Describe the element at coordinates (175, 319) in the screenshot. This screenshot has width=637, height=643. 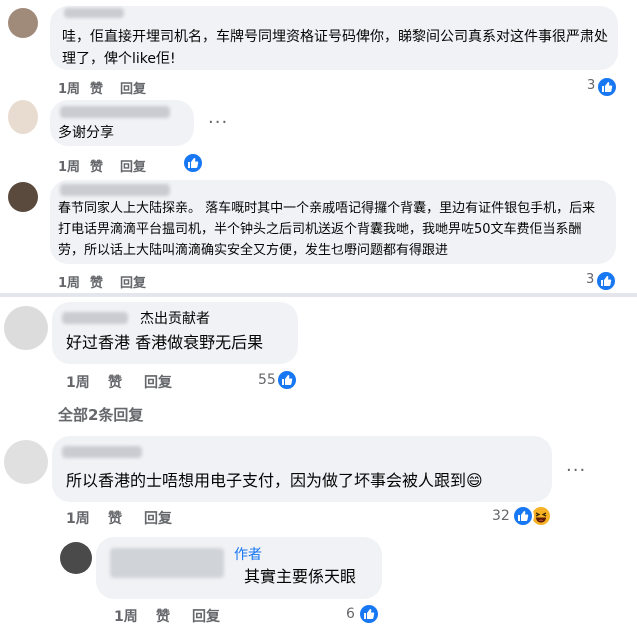
I see `top-contributor-badge: 杰出贡献者` at that location.